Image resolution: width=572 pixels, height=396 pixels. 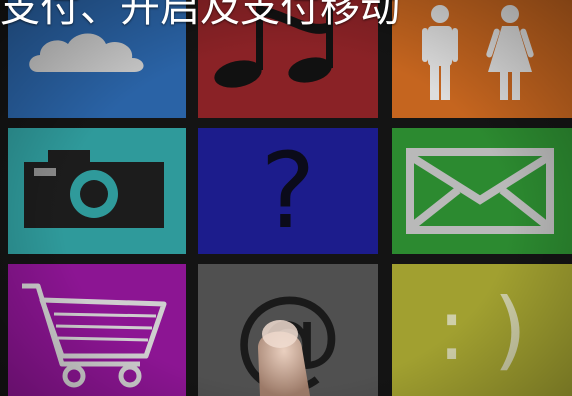 What do you see at coordinates (94, 189) in the screenshot?
I see `camera-icon` at bounding box center [94, 189].